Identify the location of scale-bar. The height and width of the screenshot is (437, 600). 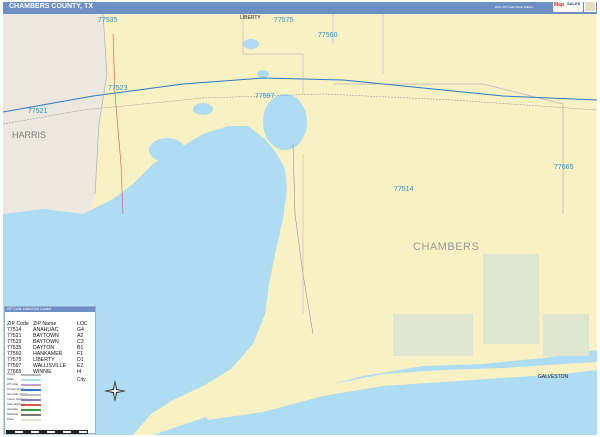
(47, 432).